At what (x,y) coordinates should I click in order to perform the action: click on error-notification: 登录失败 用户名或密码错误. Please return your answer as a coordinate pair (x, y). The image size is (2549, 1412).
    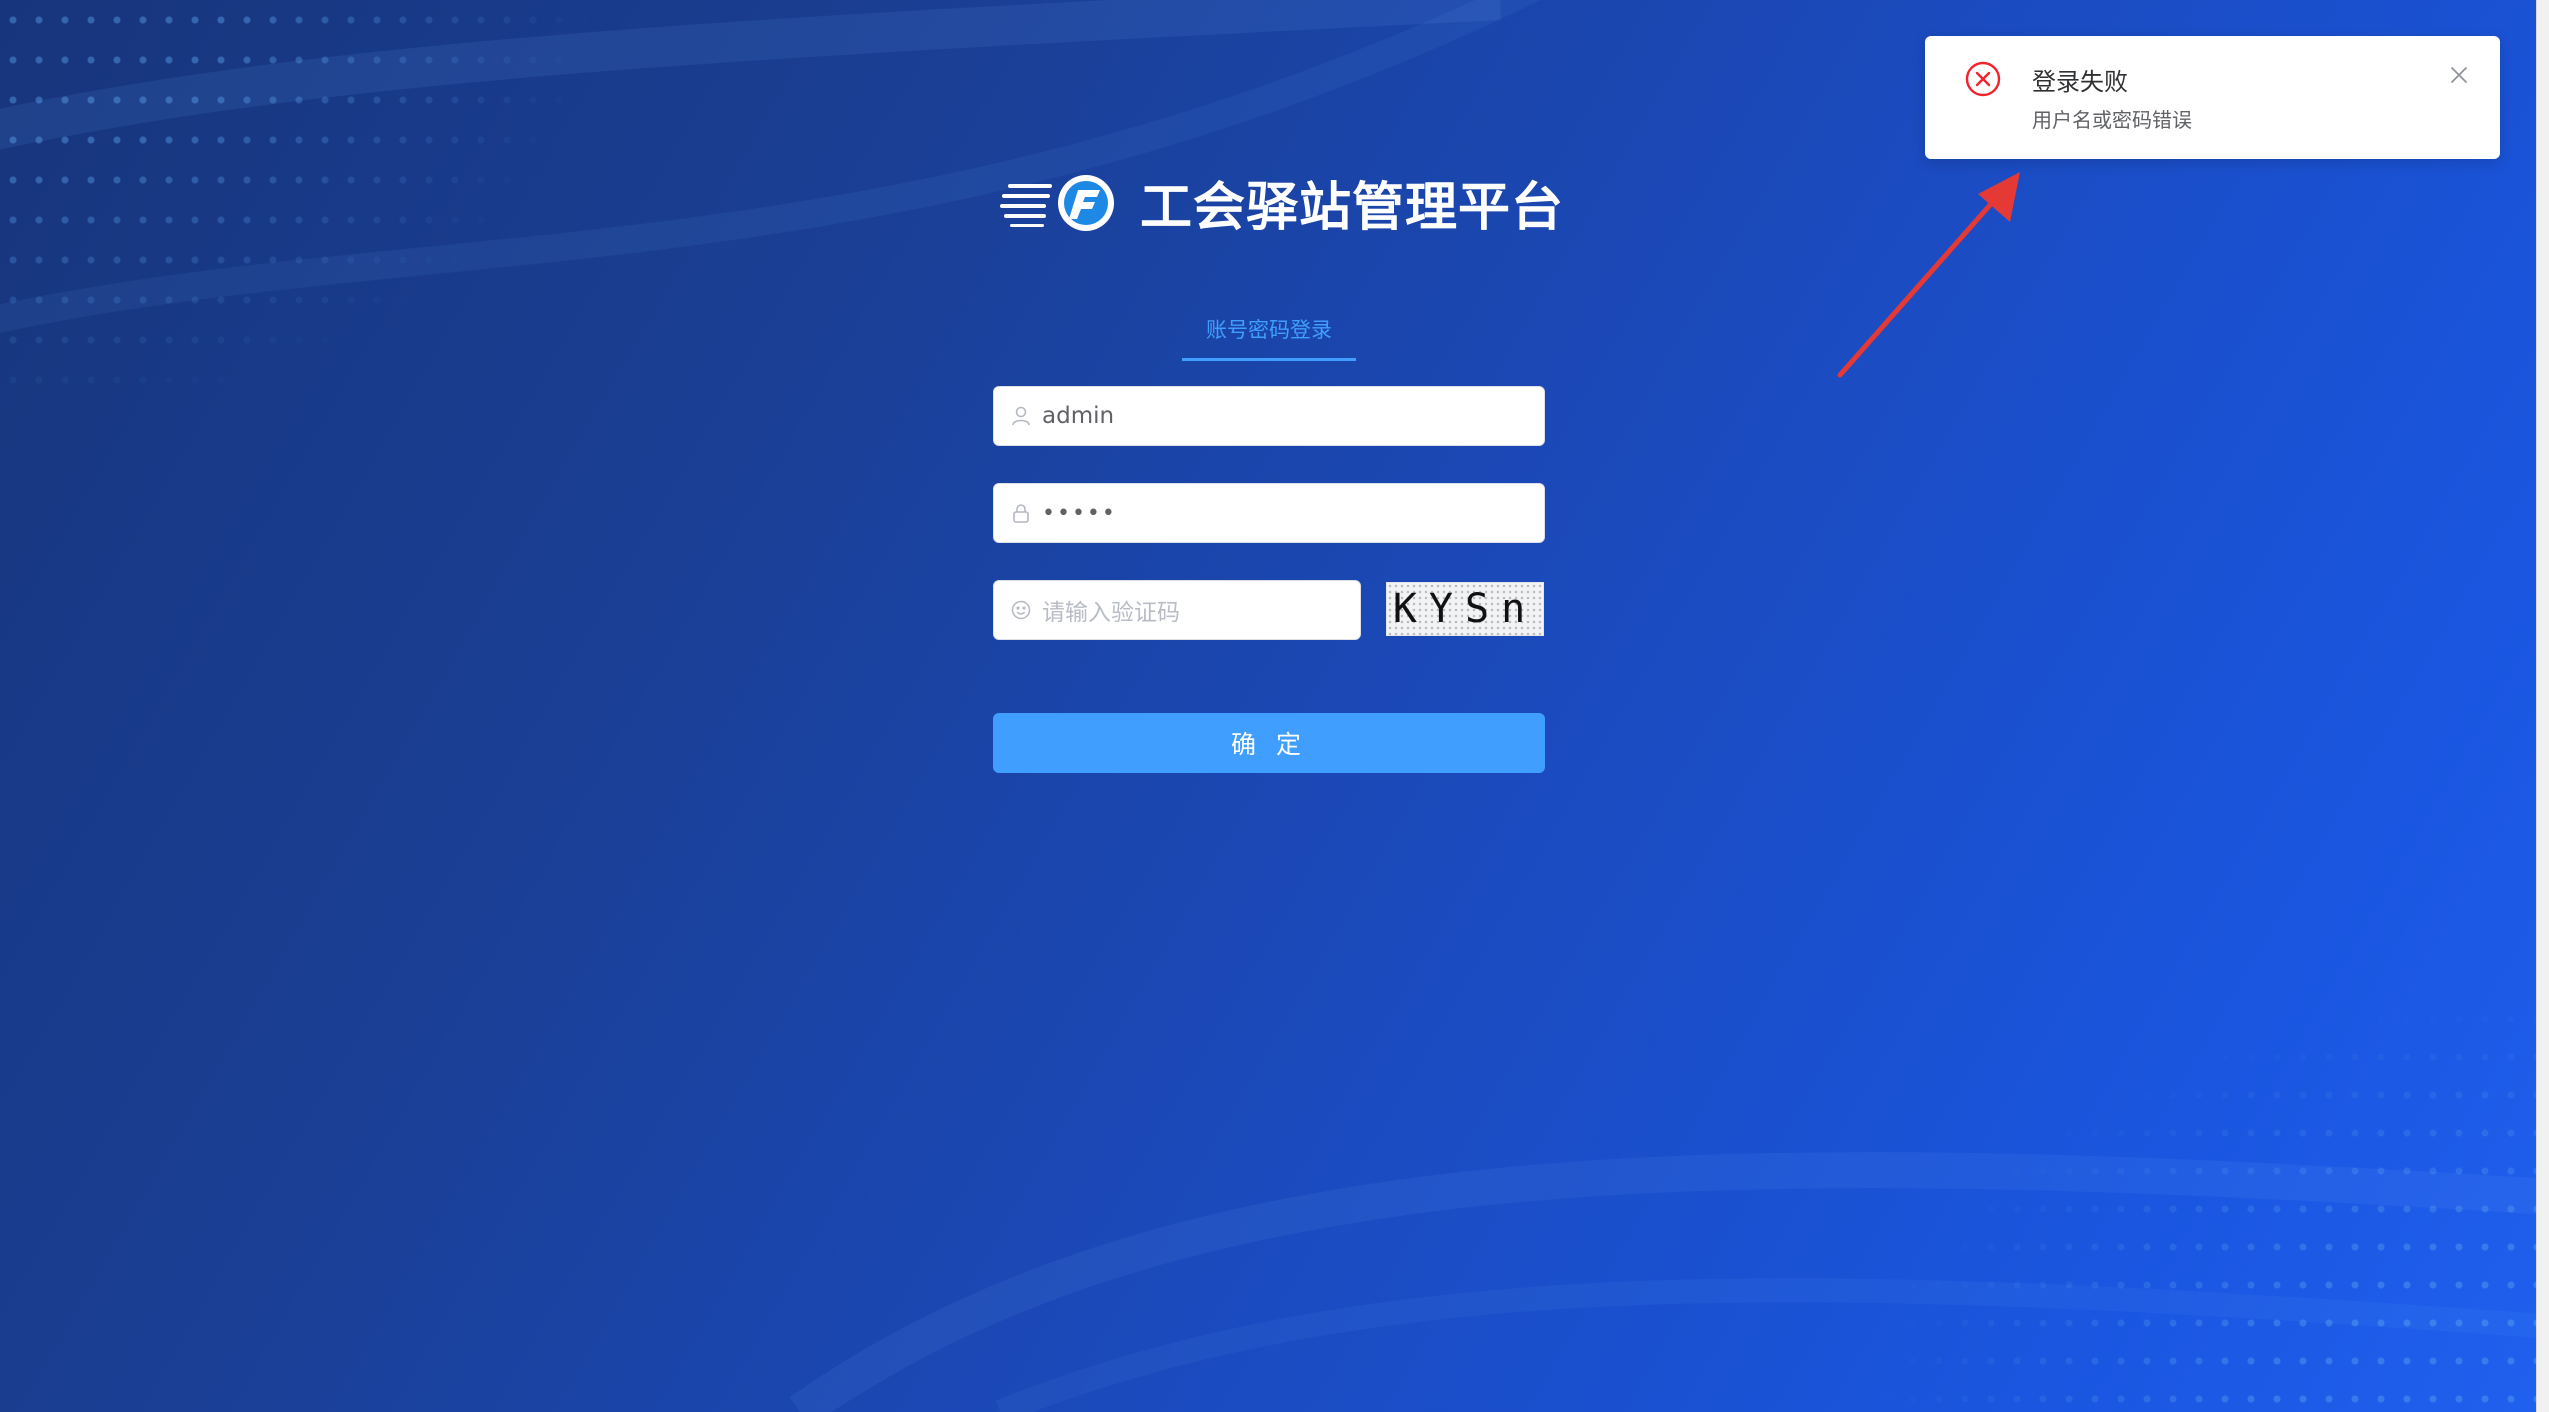
    Looking at the image, I should click on (2212, 97).